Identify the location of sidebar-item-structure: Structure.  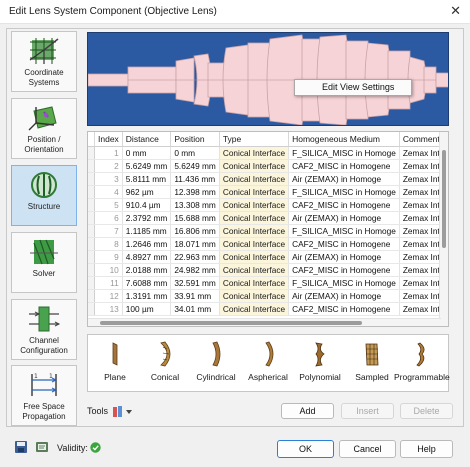
(44, 195).